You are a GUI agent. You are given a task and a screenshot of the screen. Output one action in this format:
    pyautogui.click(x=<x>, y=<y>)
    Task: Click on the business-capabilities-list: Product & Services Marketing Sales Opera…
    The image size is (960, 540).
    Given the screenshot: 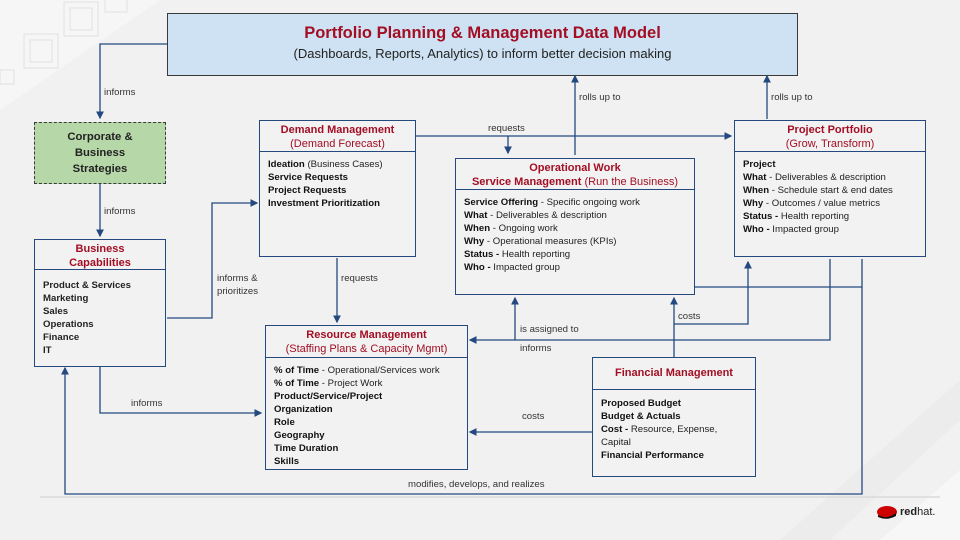 What is the action you would take?
    pyautogui.click(x=100, y=313)
    